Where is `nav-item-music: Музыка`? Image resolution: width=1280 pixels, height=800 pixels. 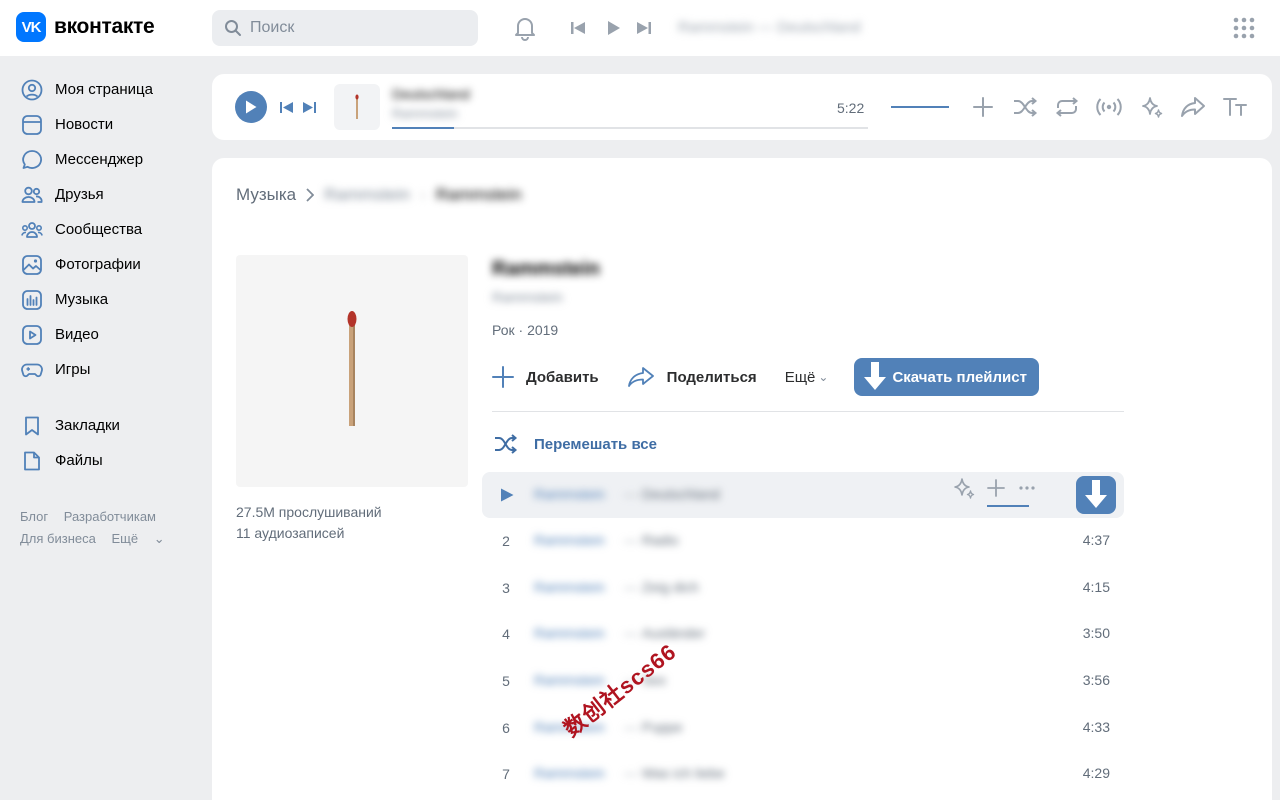
nav-item-music: Музыка is located at coordinates (110, 299).